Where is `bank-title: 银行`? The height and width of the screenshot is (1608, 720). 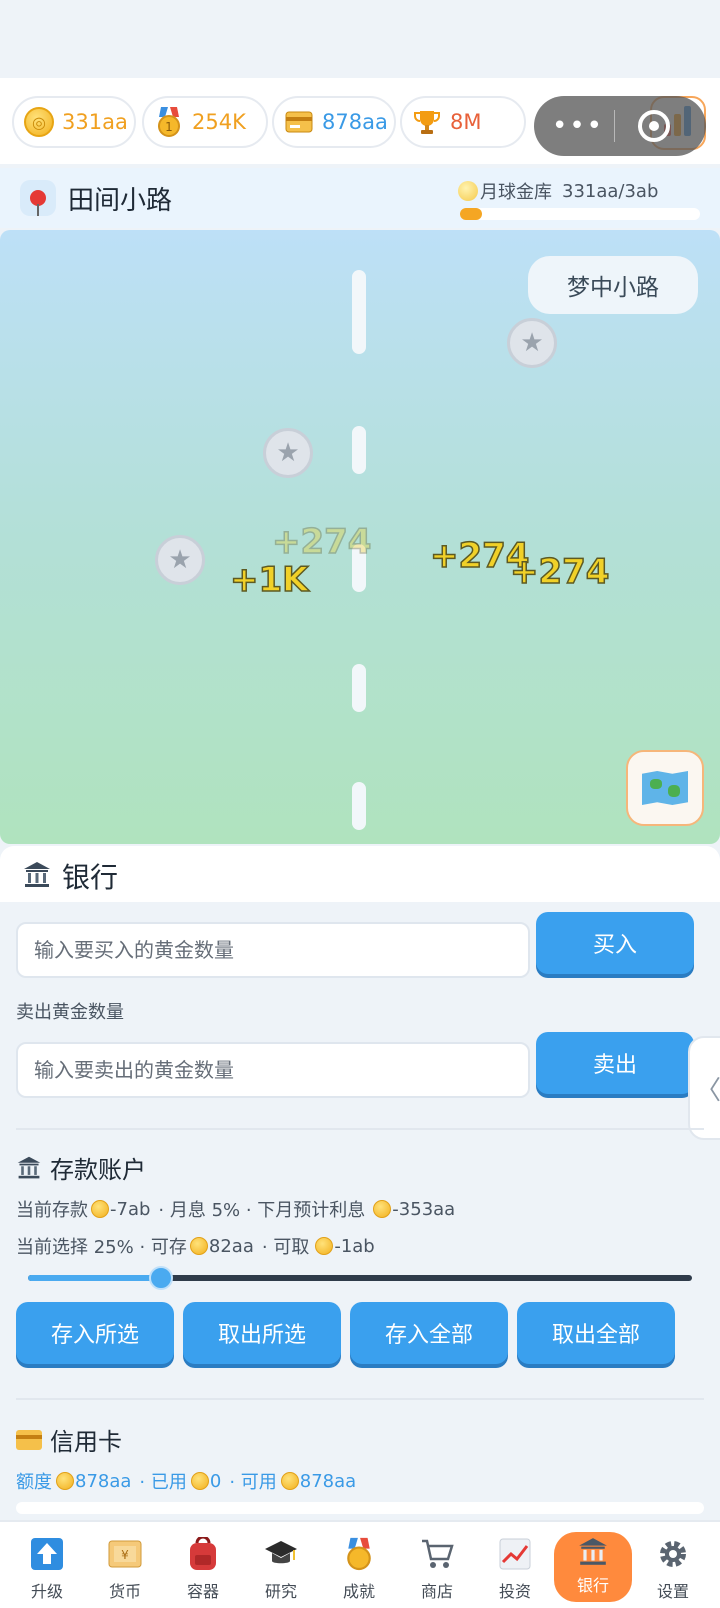
bank-title: 银行 is located at coordinates (90, 877).